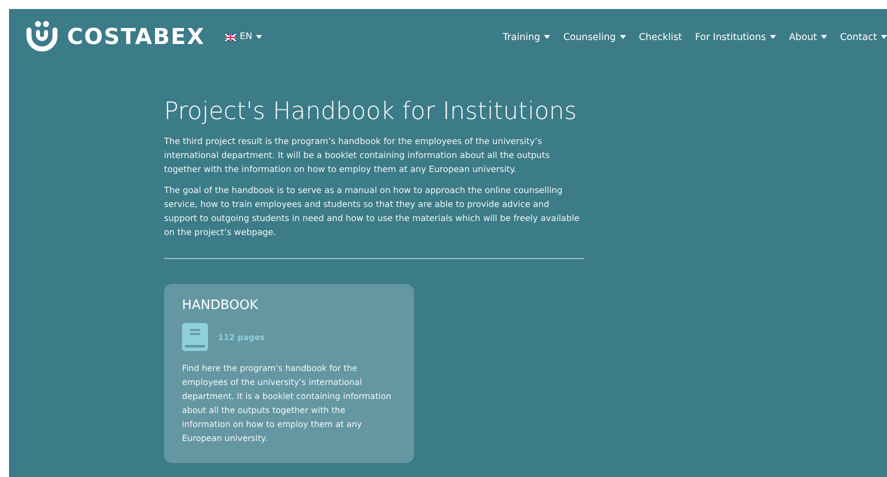 This screenshot has height=477, width=887. I want to click on card-description: Find here the program’s handbook for the employees of the university’s international department. It is a booklet containing information about all the outputs together with the information on how to employ them at any European university., so click(287, 403).